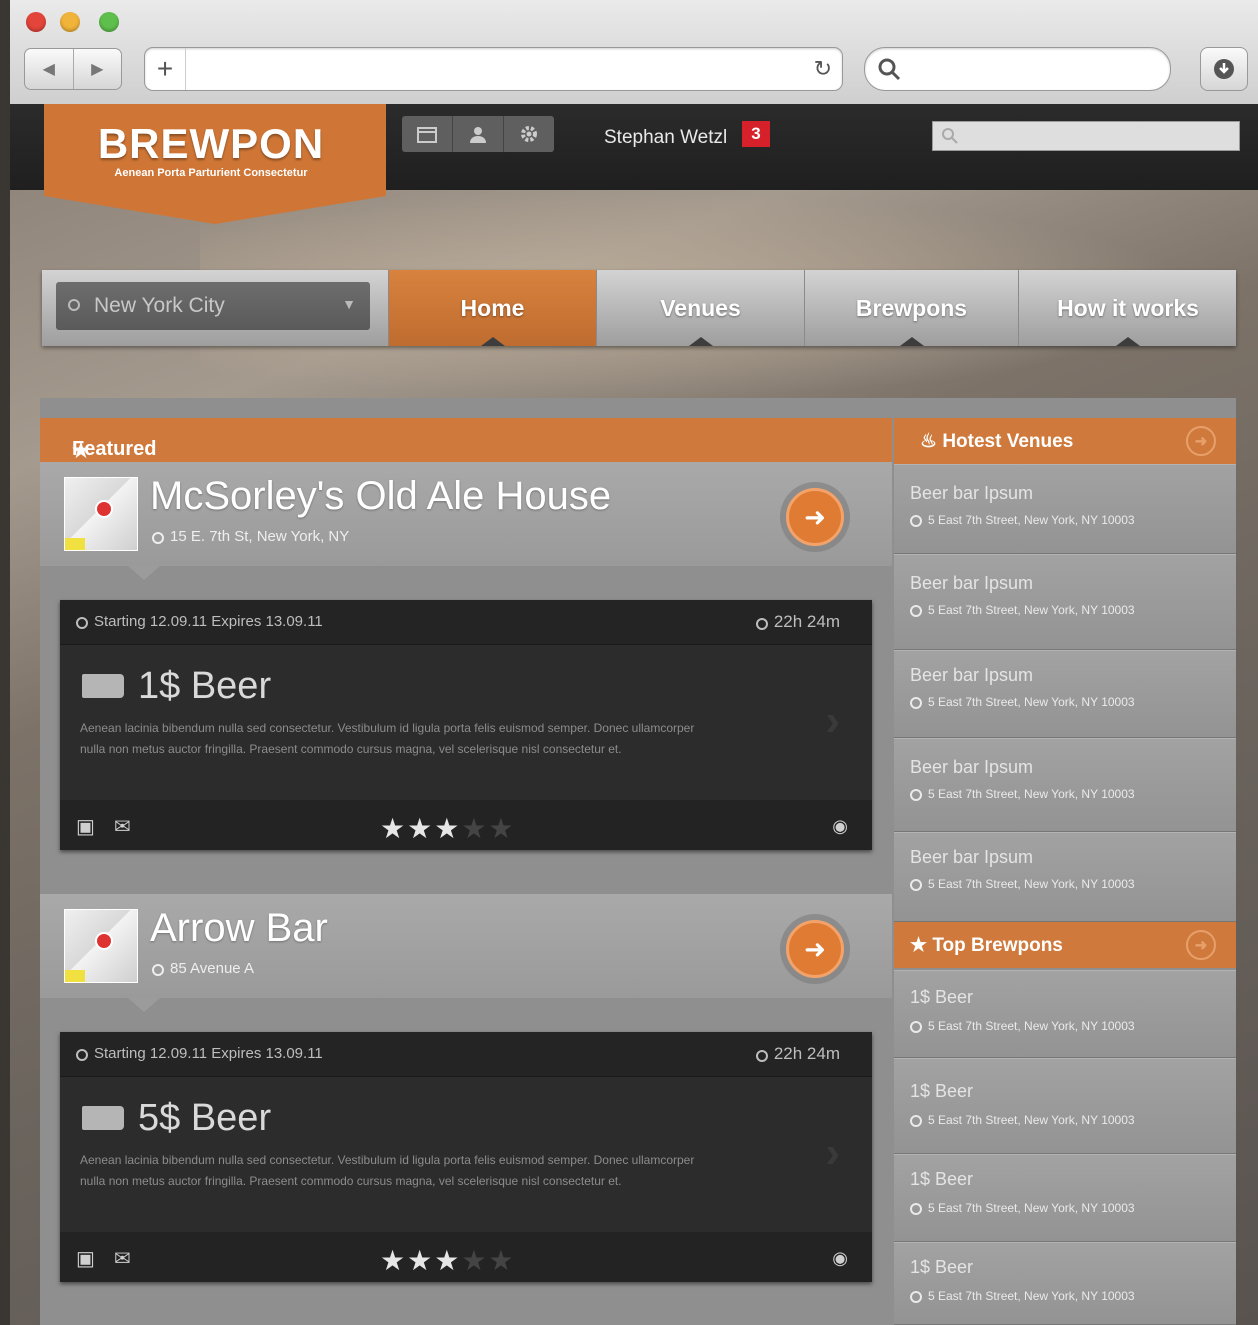 The width and height of the screenshot is (1258, 1325). What do you see at coordinates (215, 210) in the screenshot?
I see `logo-banner-tip` at bounding box center [215, 210].